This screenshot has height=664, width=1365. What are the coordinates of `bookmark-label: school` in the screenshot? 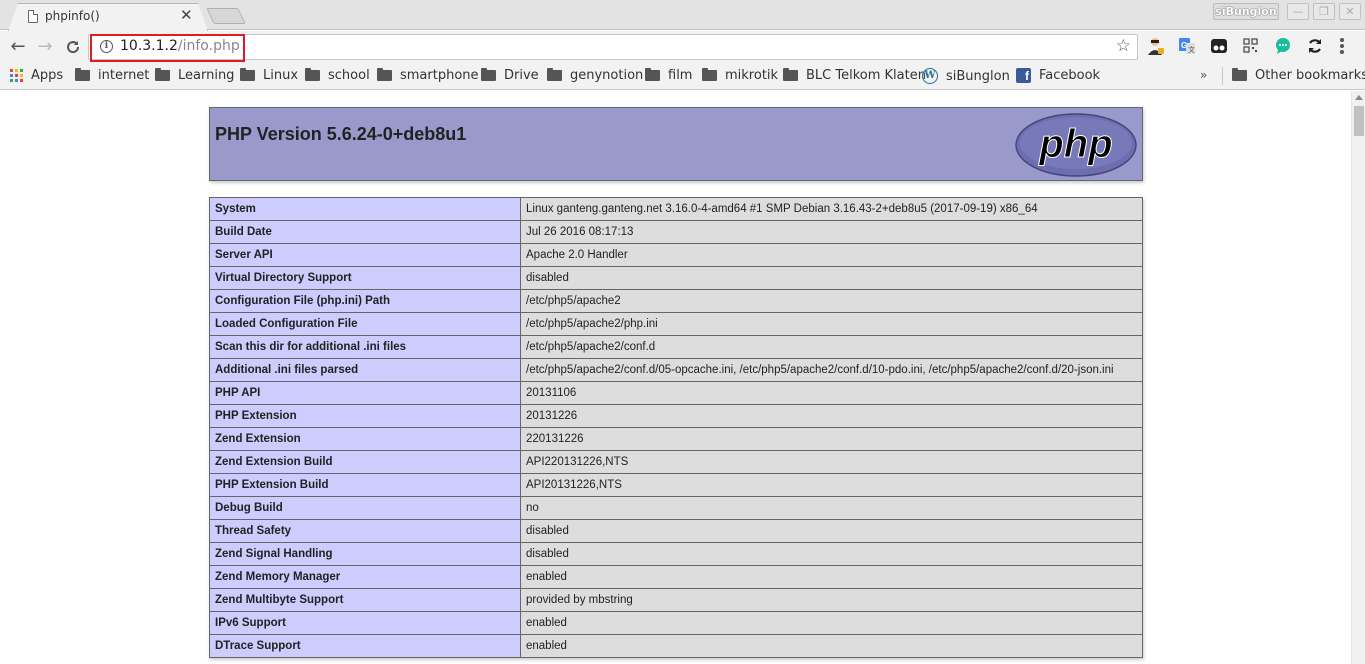 It's located at (349, 75).